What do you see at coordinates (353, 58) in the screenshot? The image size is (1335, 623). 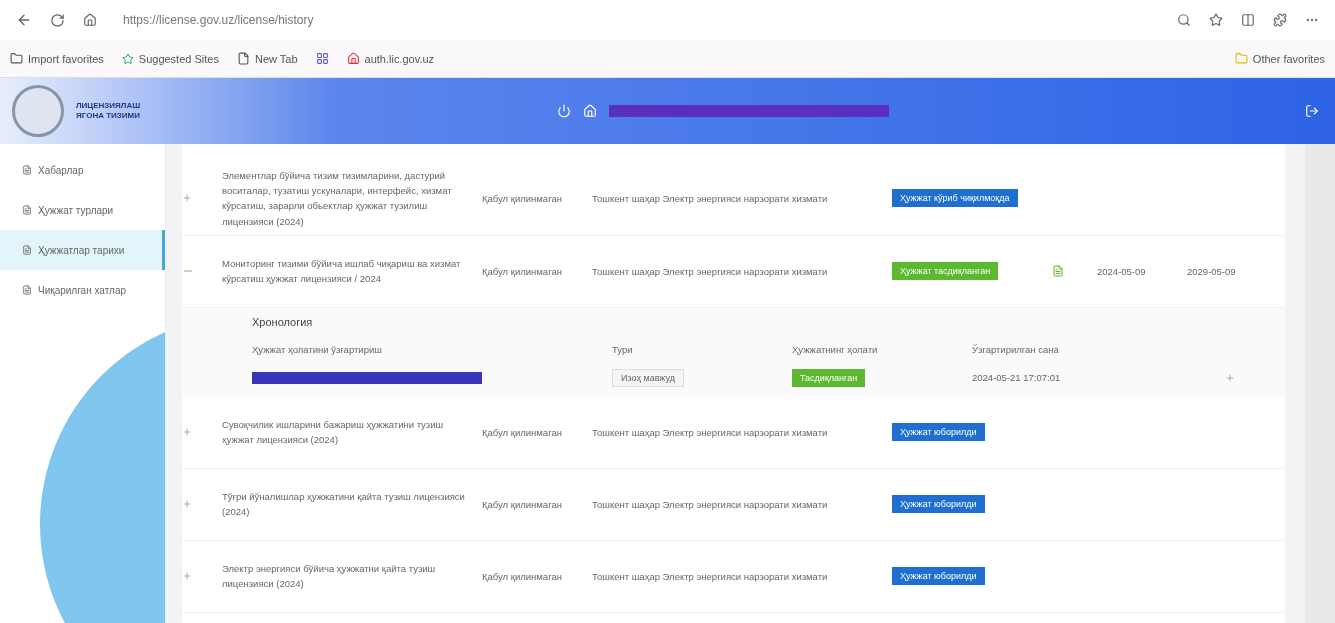 I see `site-icon` at bounding box center [353, 58].